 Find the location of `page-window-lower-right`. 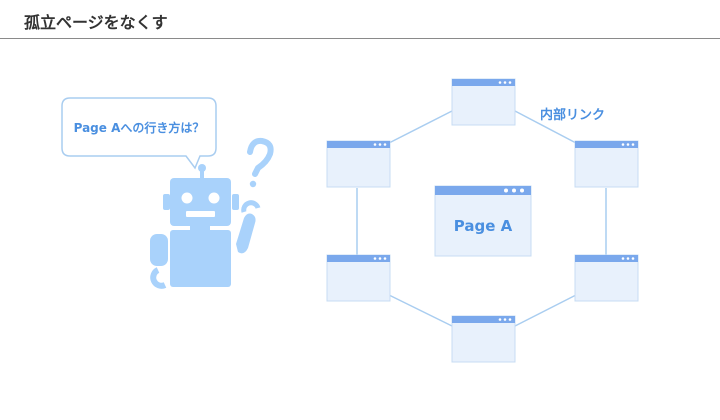

page-window-lower-right is located at coordinates (606, 278).